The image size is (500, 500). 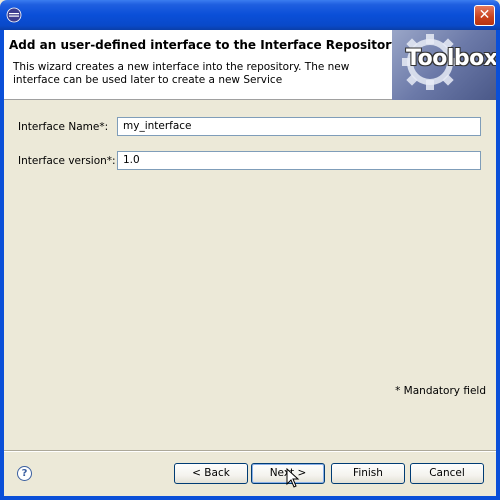 I want to click on toolbox-logo: Toolbox, so click(x=444, y=65).